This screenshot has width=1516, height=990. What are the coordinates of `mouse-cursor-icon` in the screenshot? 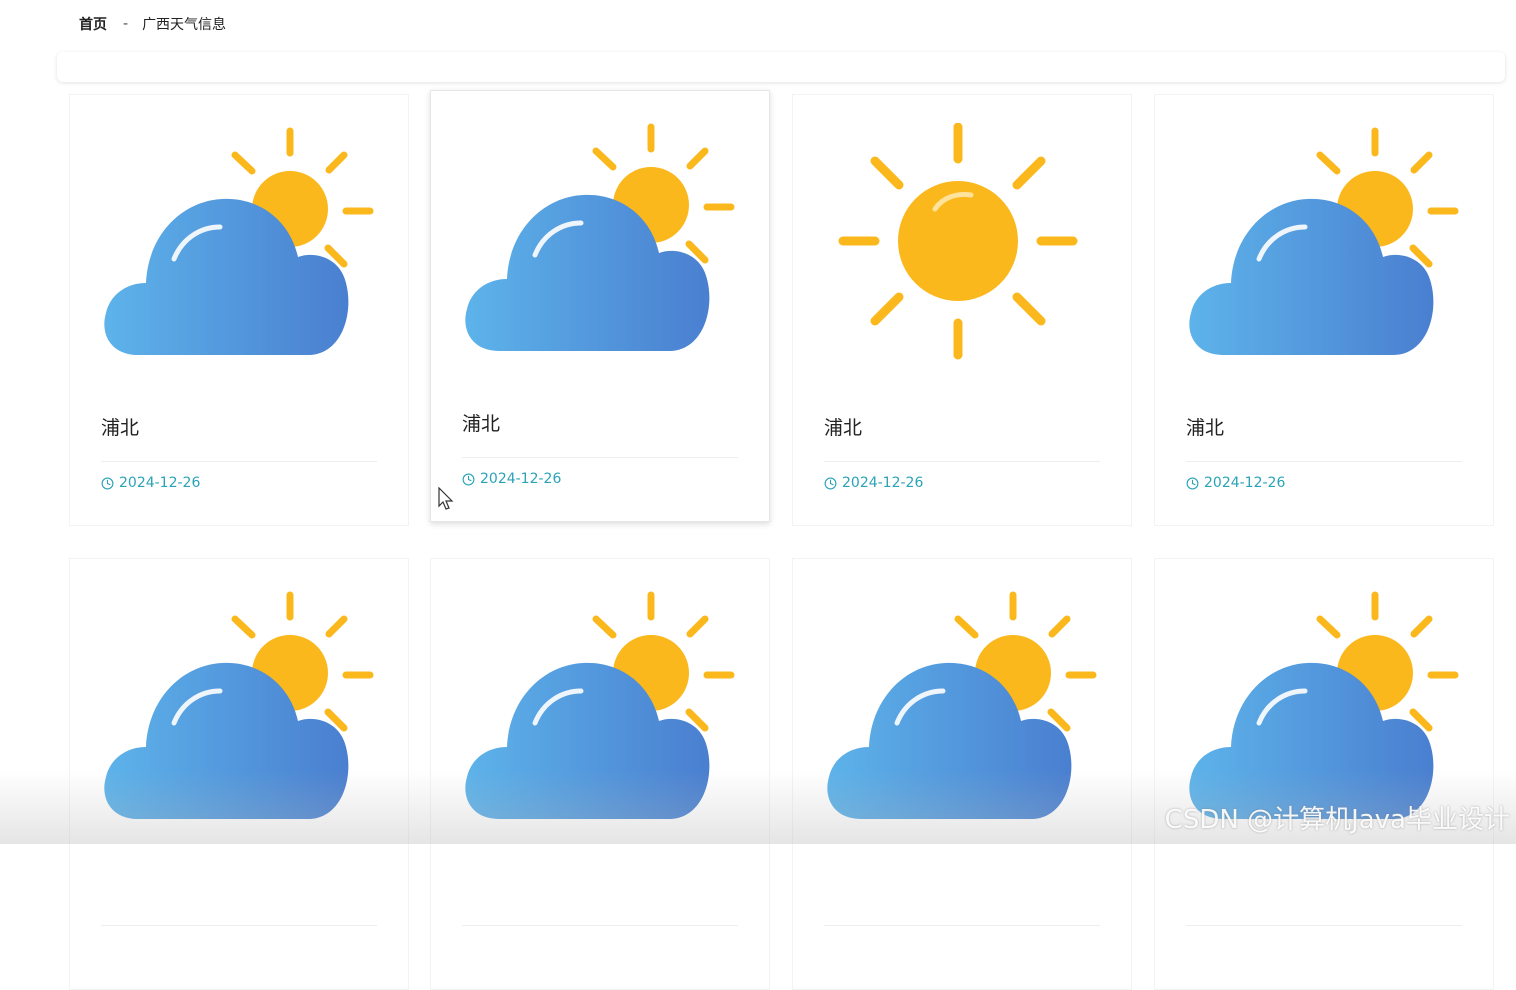 It's located at (446, 499).